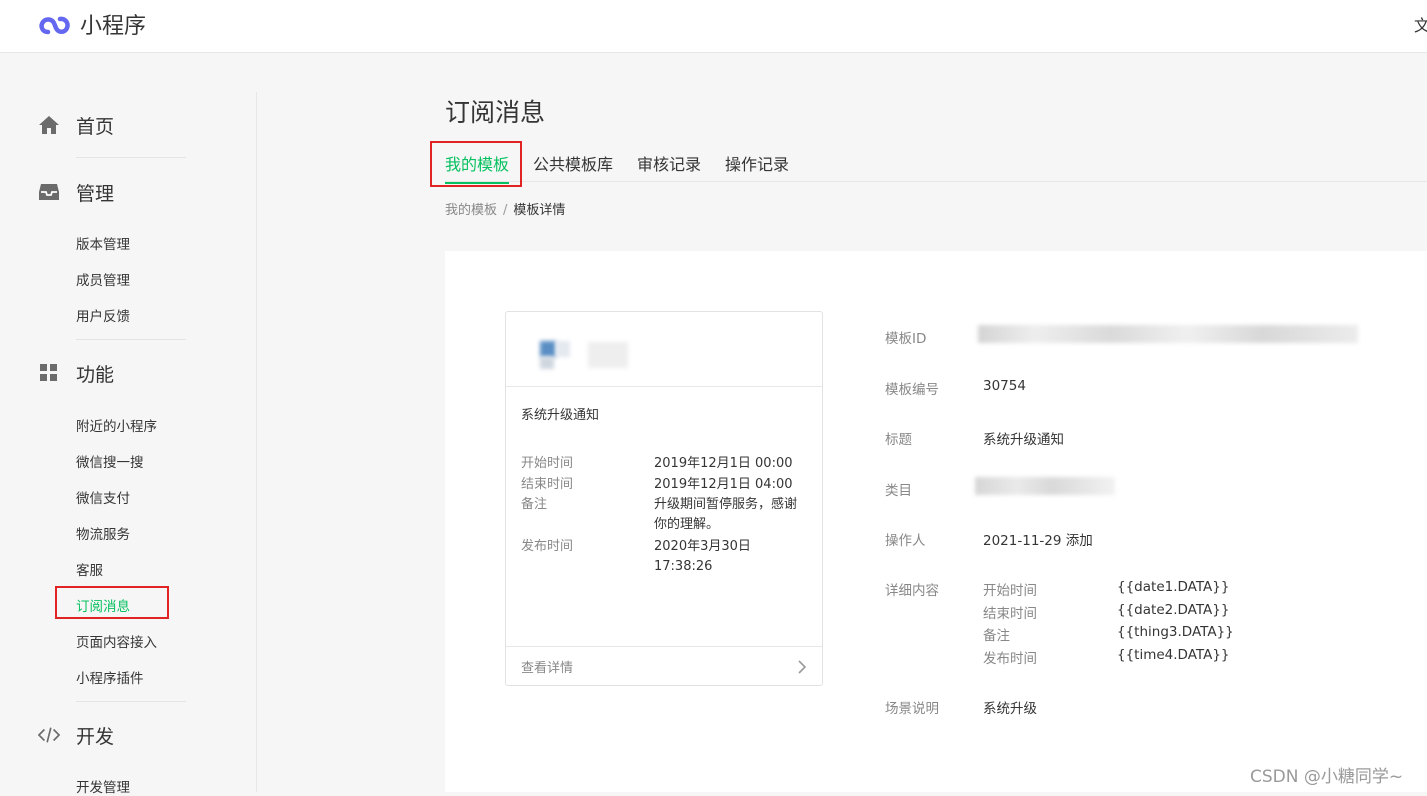 The height and width of the screenshot is (796, 1427). What do you see at coordinates (539, 210) in the screenshot?
I see `breadcrumb-current: 模板详情` at bounding box center [539, 210].